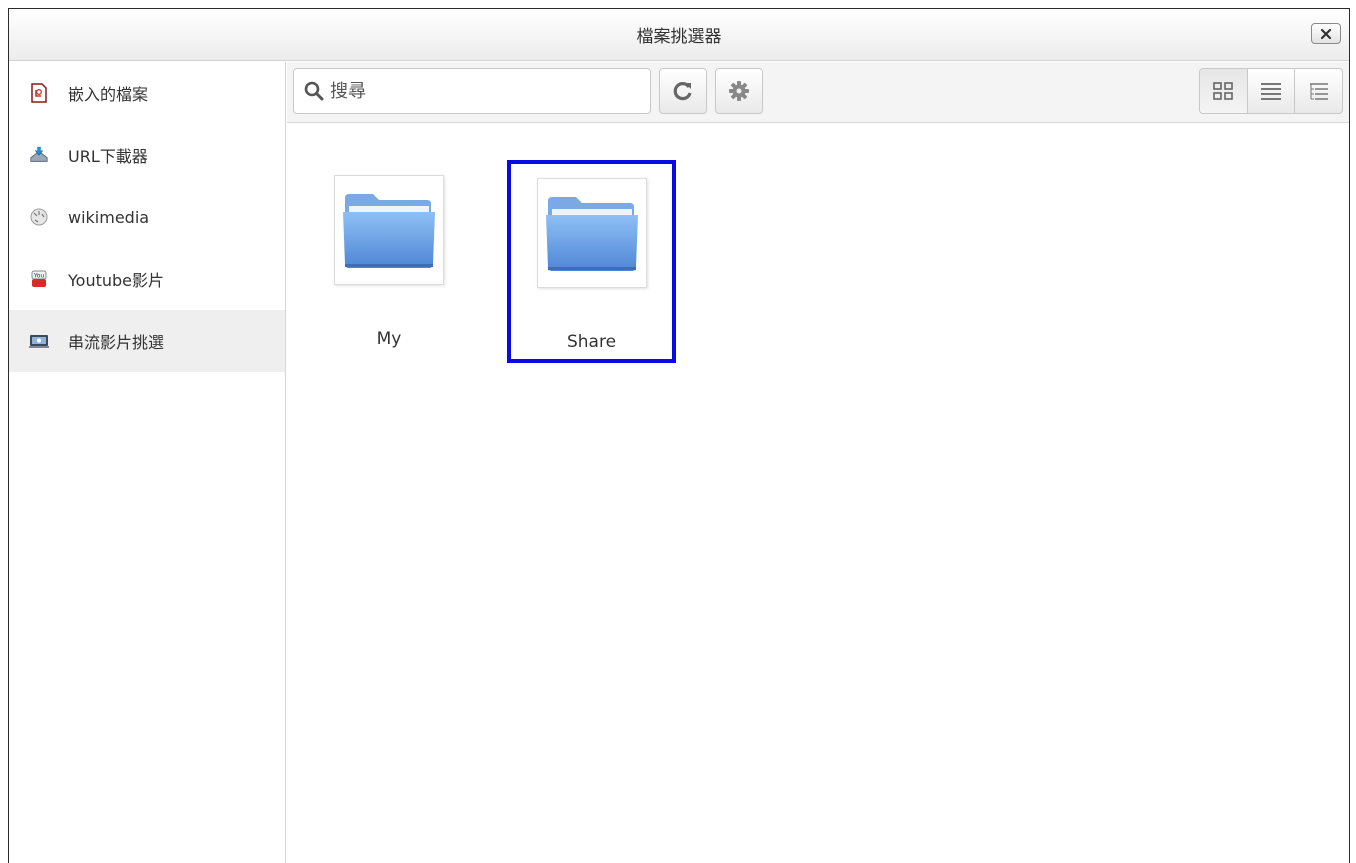  What do you see at coordinates (39, 217) in the screenshot?
I see `wikimedia-icon` at bounding box center [39, 217].